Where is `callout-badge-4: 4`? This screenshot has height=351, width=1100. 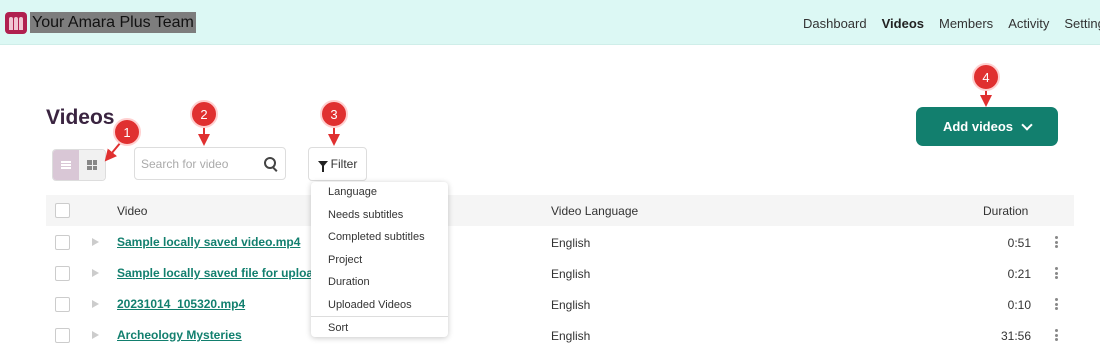 callout-badge-4: 4 is located at coordinates (986, 77).